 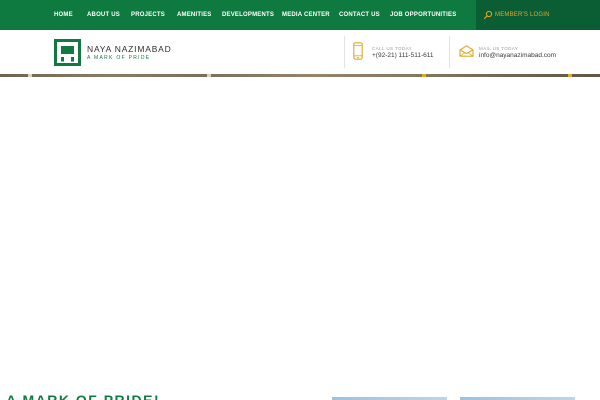 What do you see at coordinates (466, 51) in the screenshot?
I see `mail-icon` at bounding box center [466, 51].